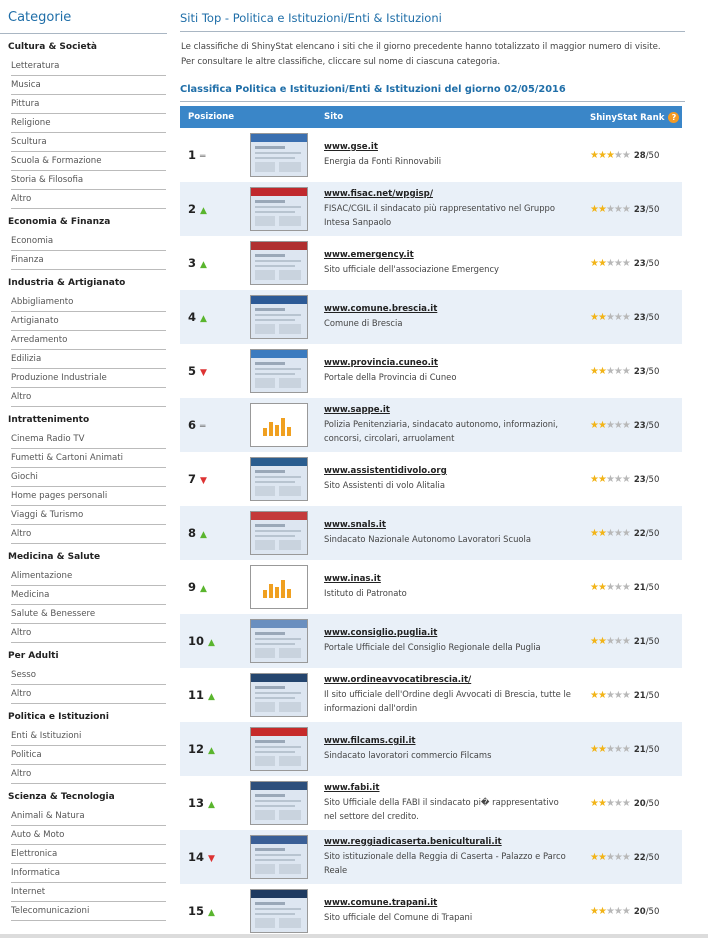  I want to click on site-link: www.snals.it, so click(449, 525).